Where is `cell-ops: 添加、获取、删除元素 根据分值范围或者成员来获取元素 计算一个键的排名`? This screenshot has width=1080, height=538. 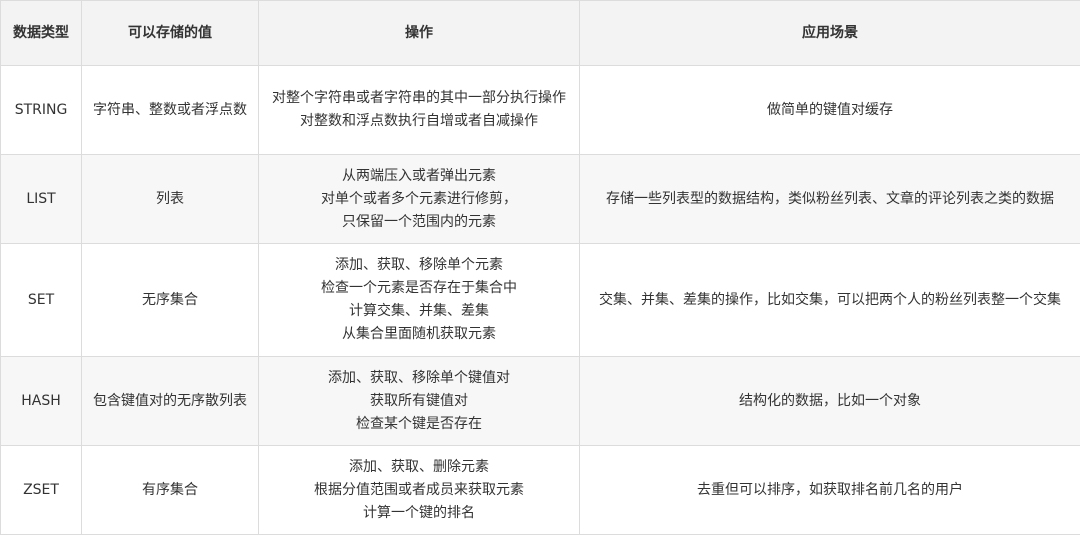 cell-ops: 添加、获取、删除元素 根据分值范围或者成员来获取元素 计算一个键的排名 is located at coordinates (419, 490).